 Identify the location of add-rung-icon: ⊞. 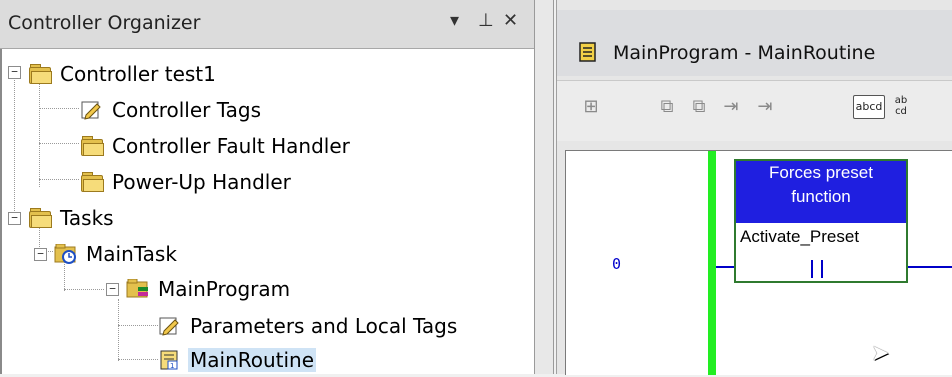
(591, 107).